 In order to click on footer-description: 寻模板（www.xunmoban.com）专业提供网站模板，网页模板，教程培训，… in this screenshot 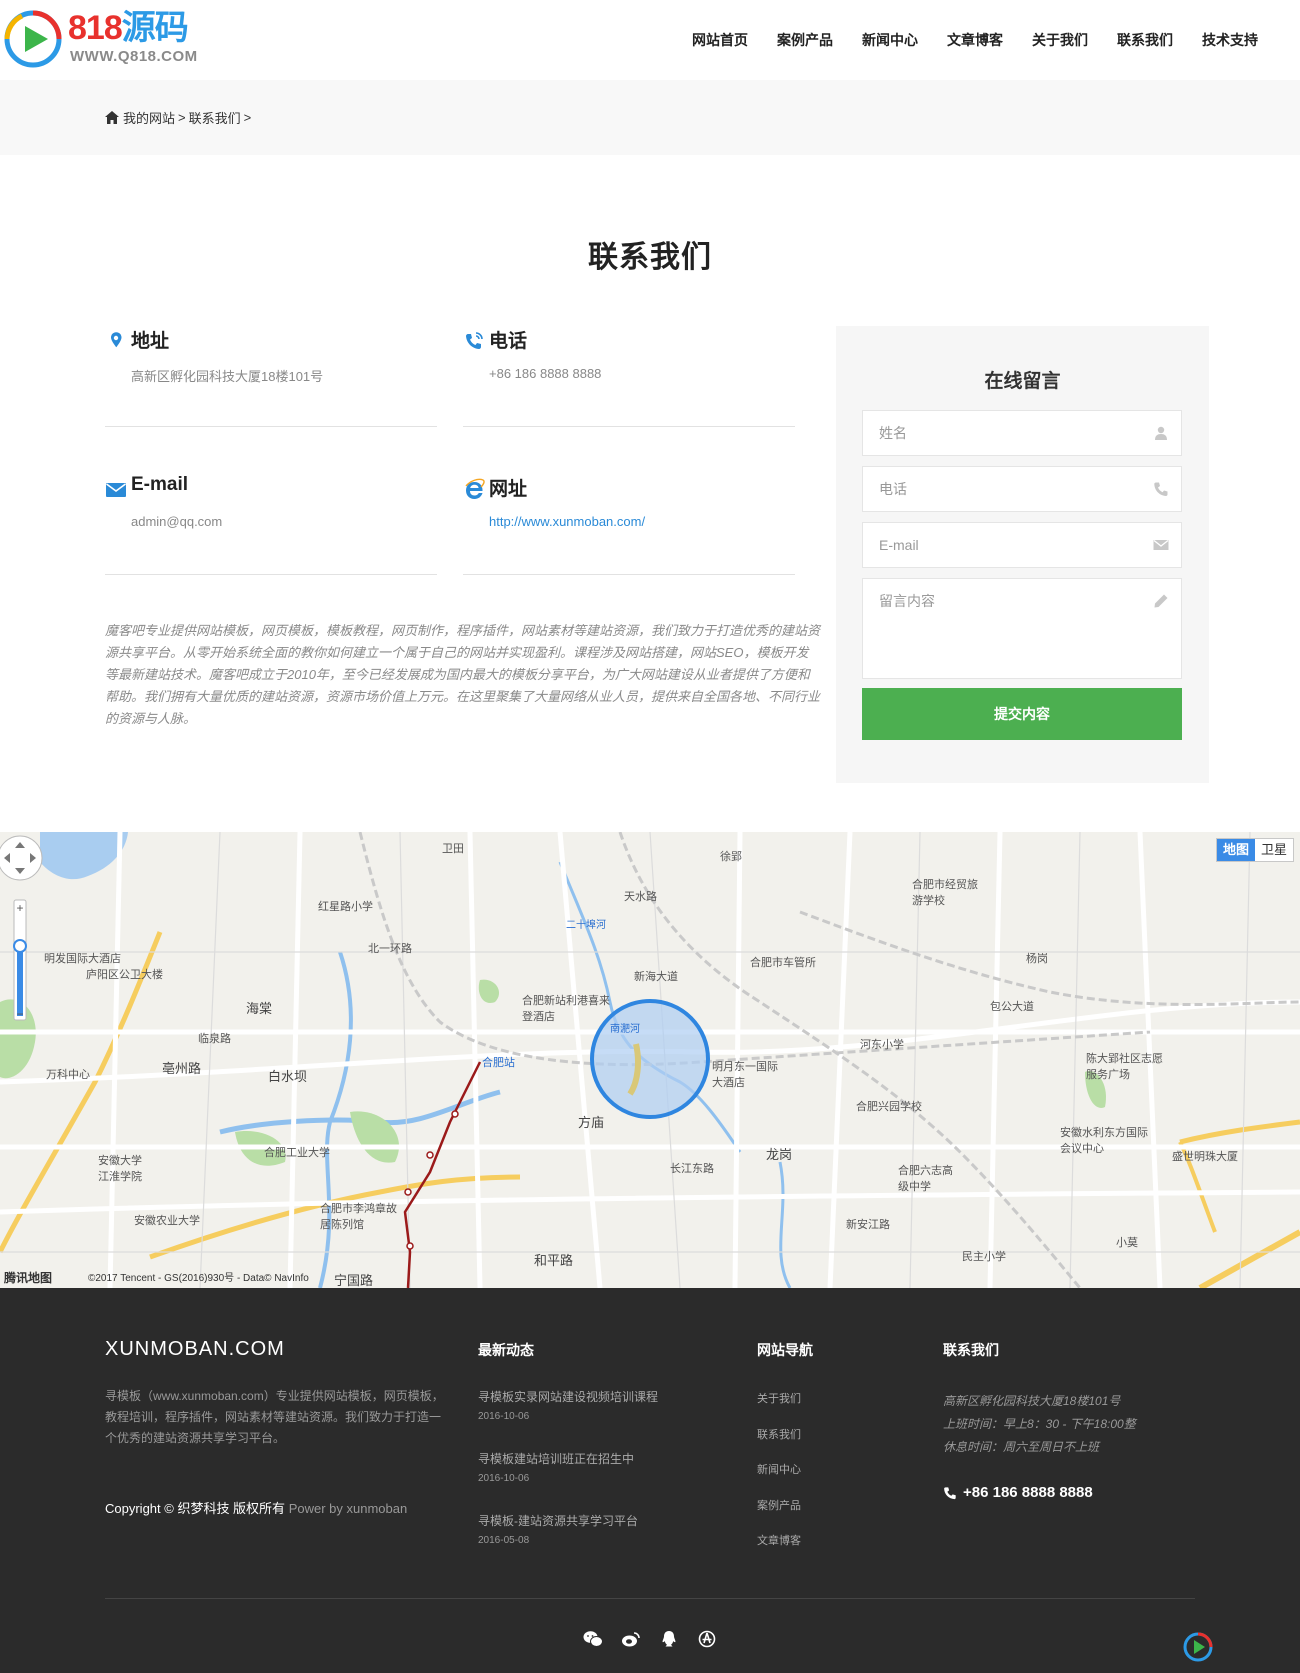, I will do `click(274, 1417)`.